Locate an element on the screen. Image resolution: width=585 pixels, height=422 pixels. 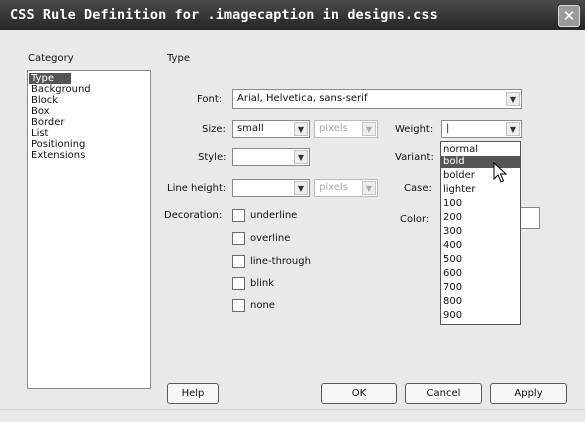
size-unit-select: pixels ▼ is located at coordinates (346, 129).